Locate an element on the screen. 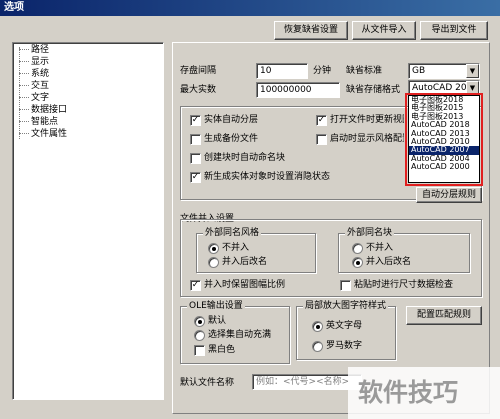 This screenshot has height=419, width=500. sticky-dimension-checkbox is located at coordinates (345, 285).